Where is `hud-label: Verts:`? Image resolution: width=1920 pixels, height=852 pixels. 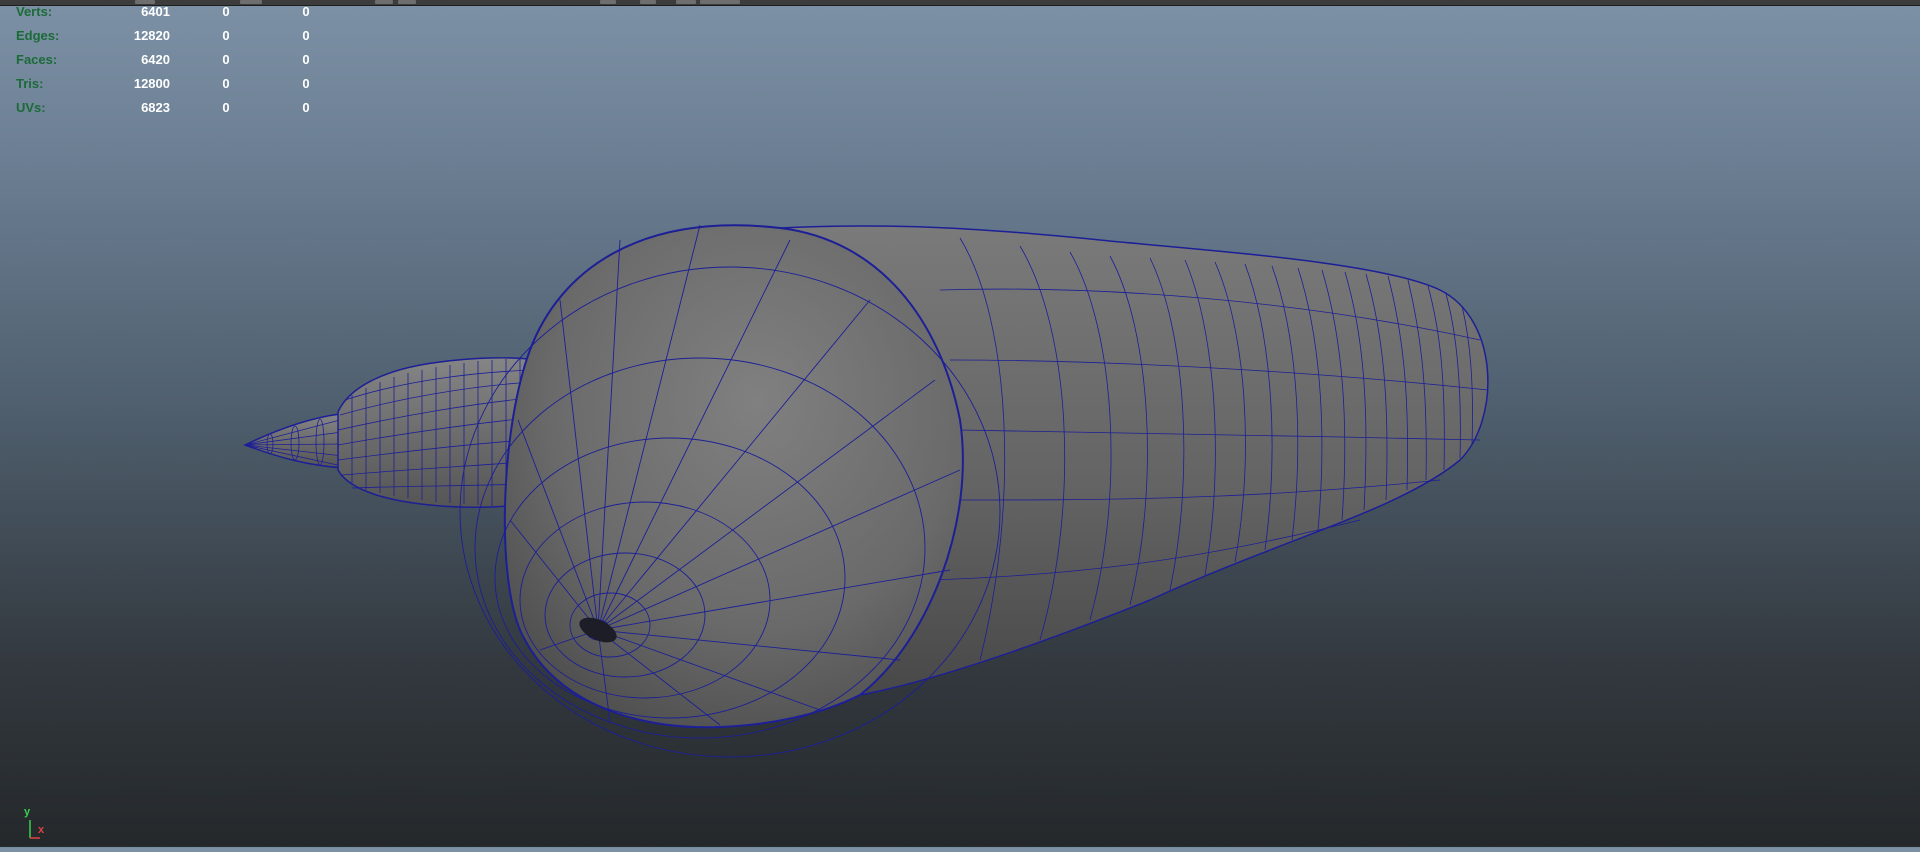
hud-label: Verts: is located at coordinates (34, 11).